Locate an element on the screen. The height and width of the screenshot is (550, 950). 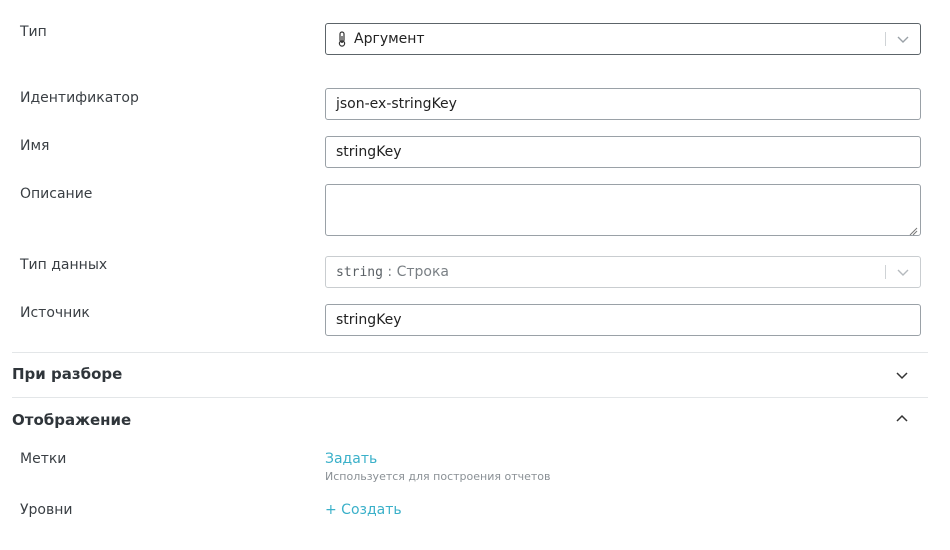
source-input: stringKey is located at coordinates (623, 320).